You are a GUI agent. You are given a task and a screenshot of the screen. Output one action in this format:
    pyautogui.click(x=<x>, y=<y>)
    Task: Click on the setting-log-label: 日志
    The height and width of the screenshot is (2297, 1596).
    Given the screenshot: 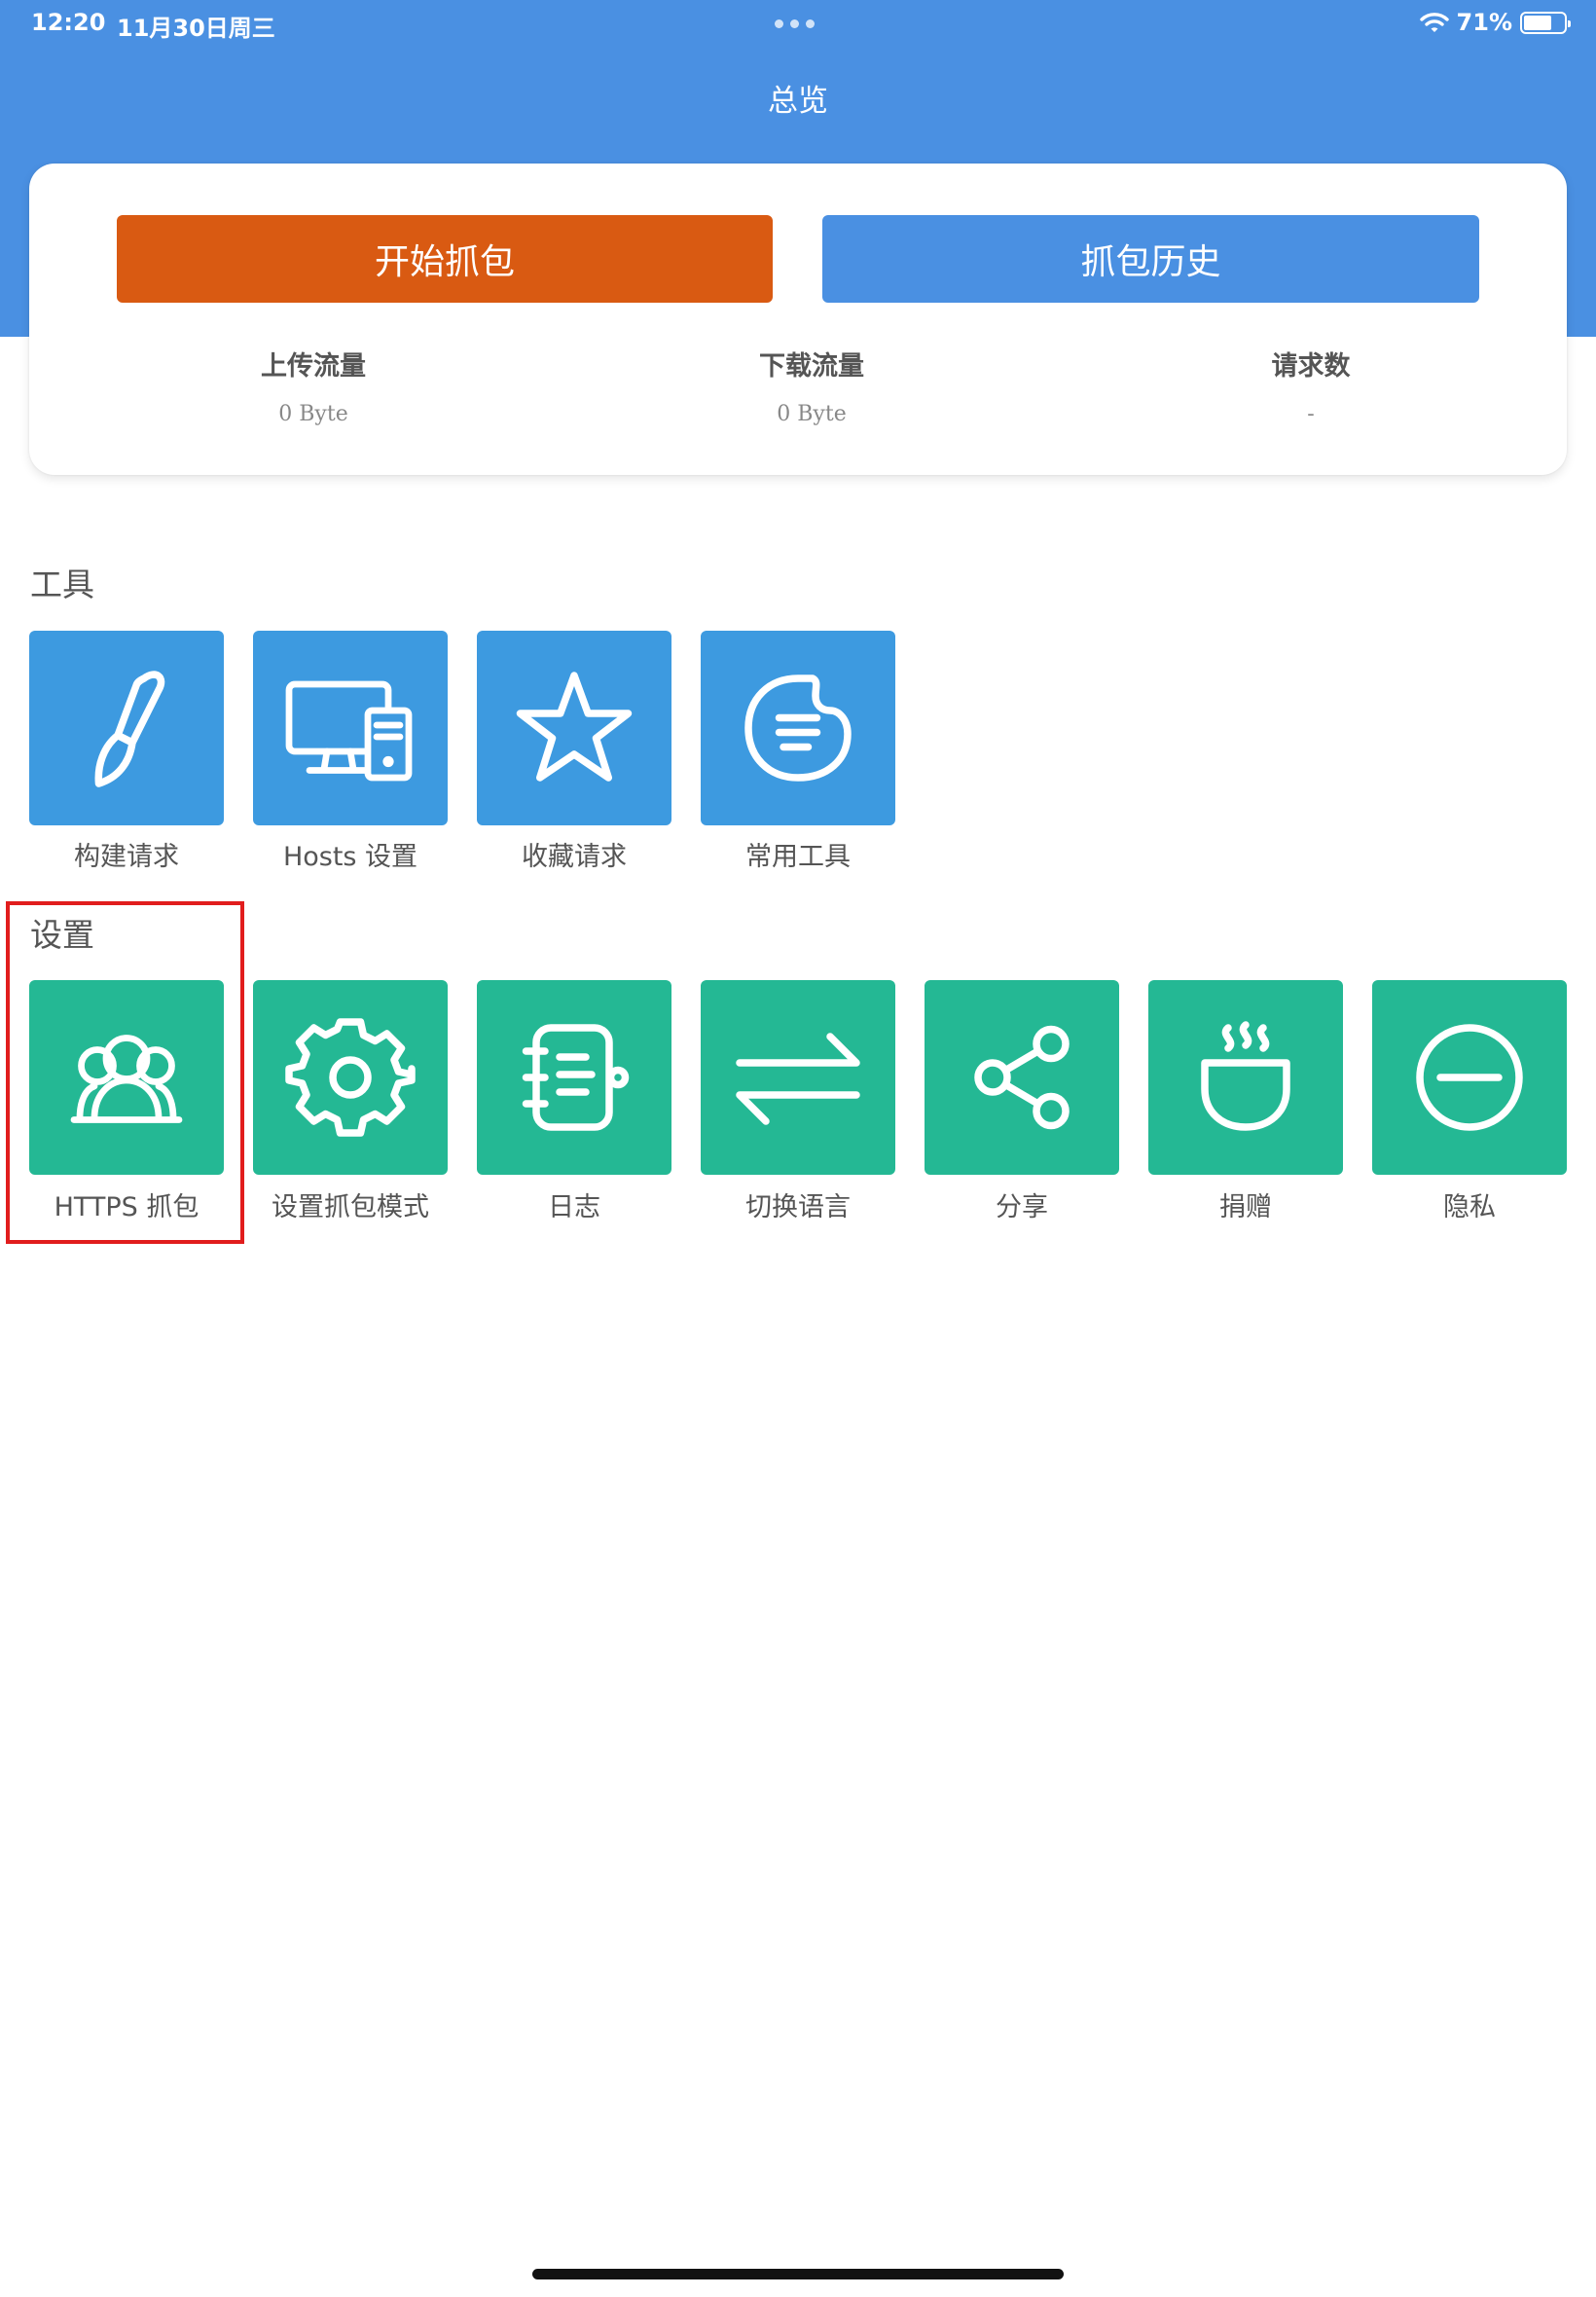 What is the action you would take?
    pyautogui.click(x=574, y=1207)
    